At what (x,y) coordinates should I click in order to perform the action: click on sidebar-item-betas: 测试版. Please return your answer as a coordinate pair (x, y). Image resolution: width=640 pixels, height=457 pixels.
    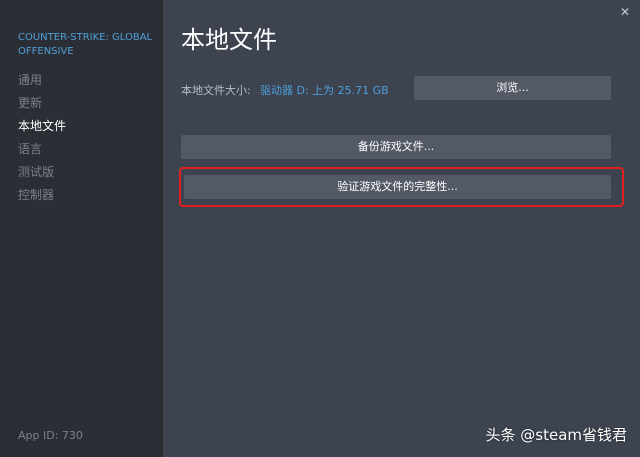
    Looking at the image, I should click on (42, 174).